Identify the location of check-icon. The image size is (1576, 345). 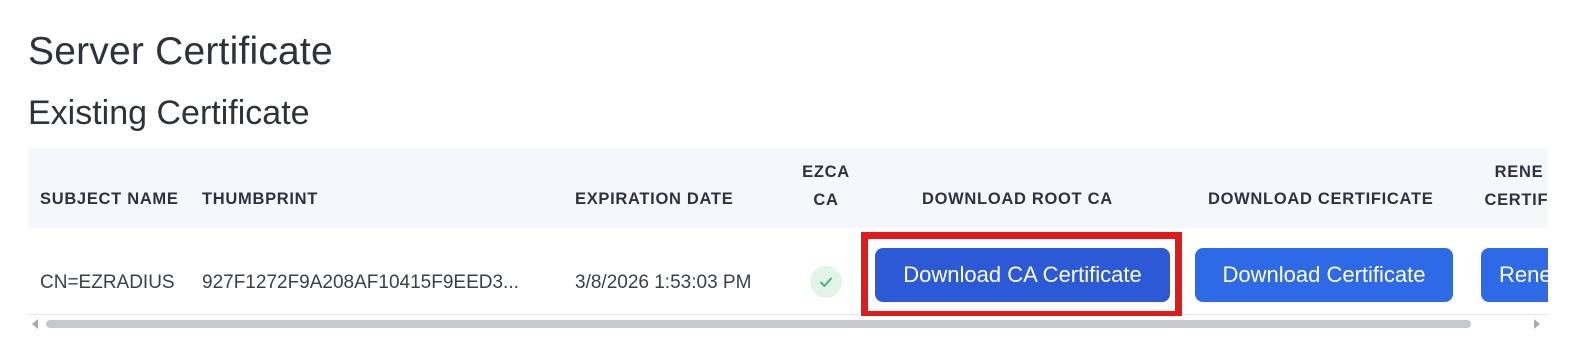
(826, 282).